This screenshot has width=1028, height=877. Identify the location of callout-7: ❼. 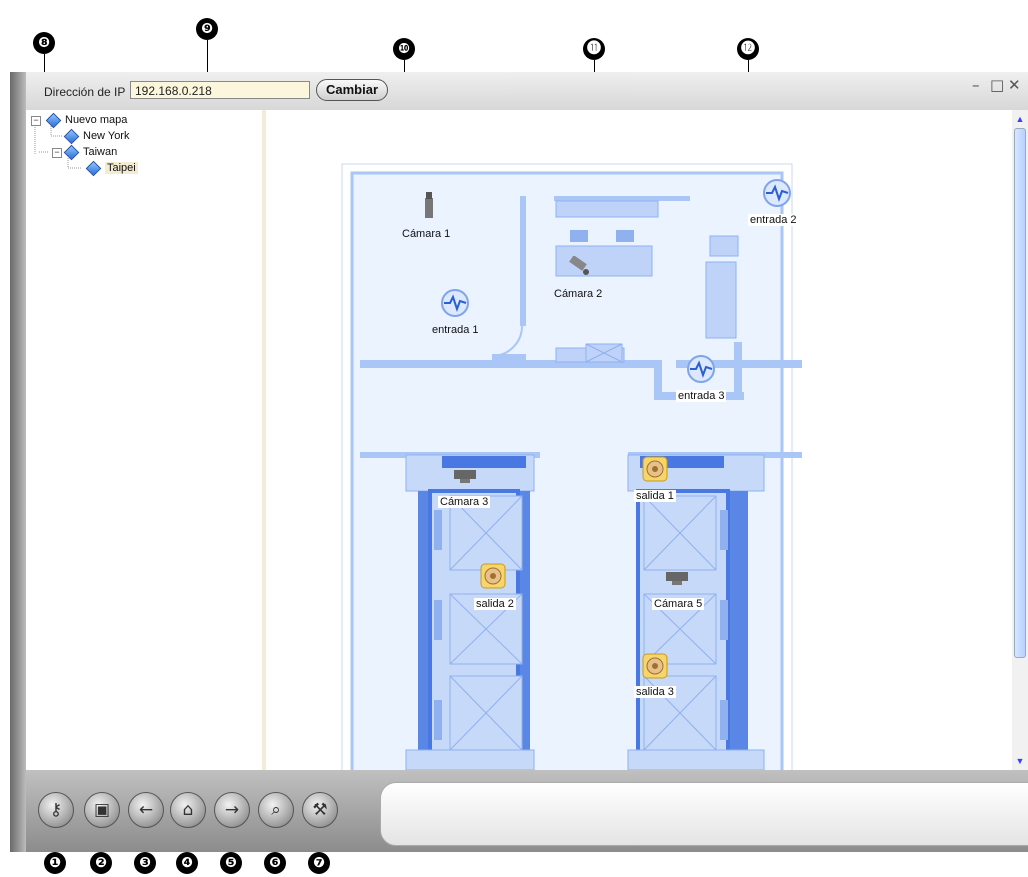
(319, 863).